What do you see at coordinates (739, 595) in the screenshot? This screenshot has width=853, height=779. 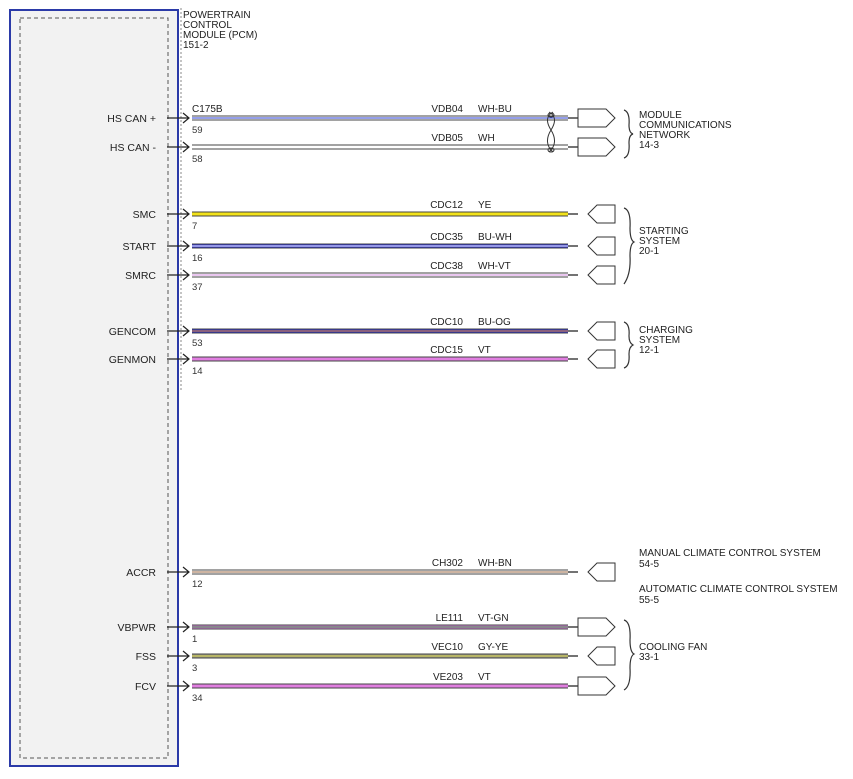 I see `destination-automatic-climate: AUTOMATIC CLIMATE CONTROL SYSTEM 55-5` at bounding box center [739, 595].